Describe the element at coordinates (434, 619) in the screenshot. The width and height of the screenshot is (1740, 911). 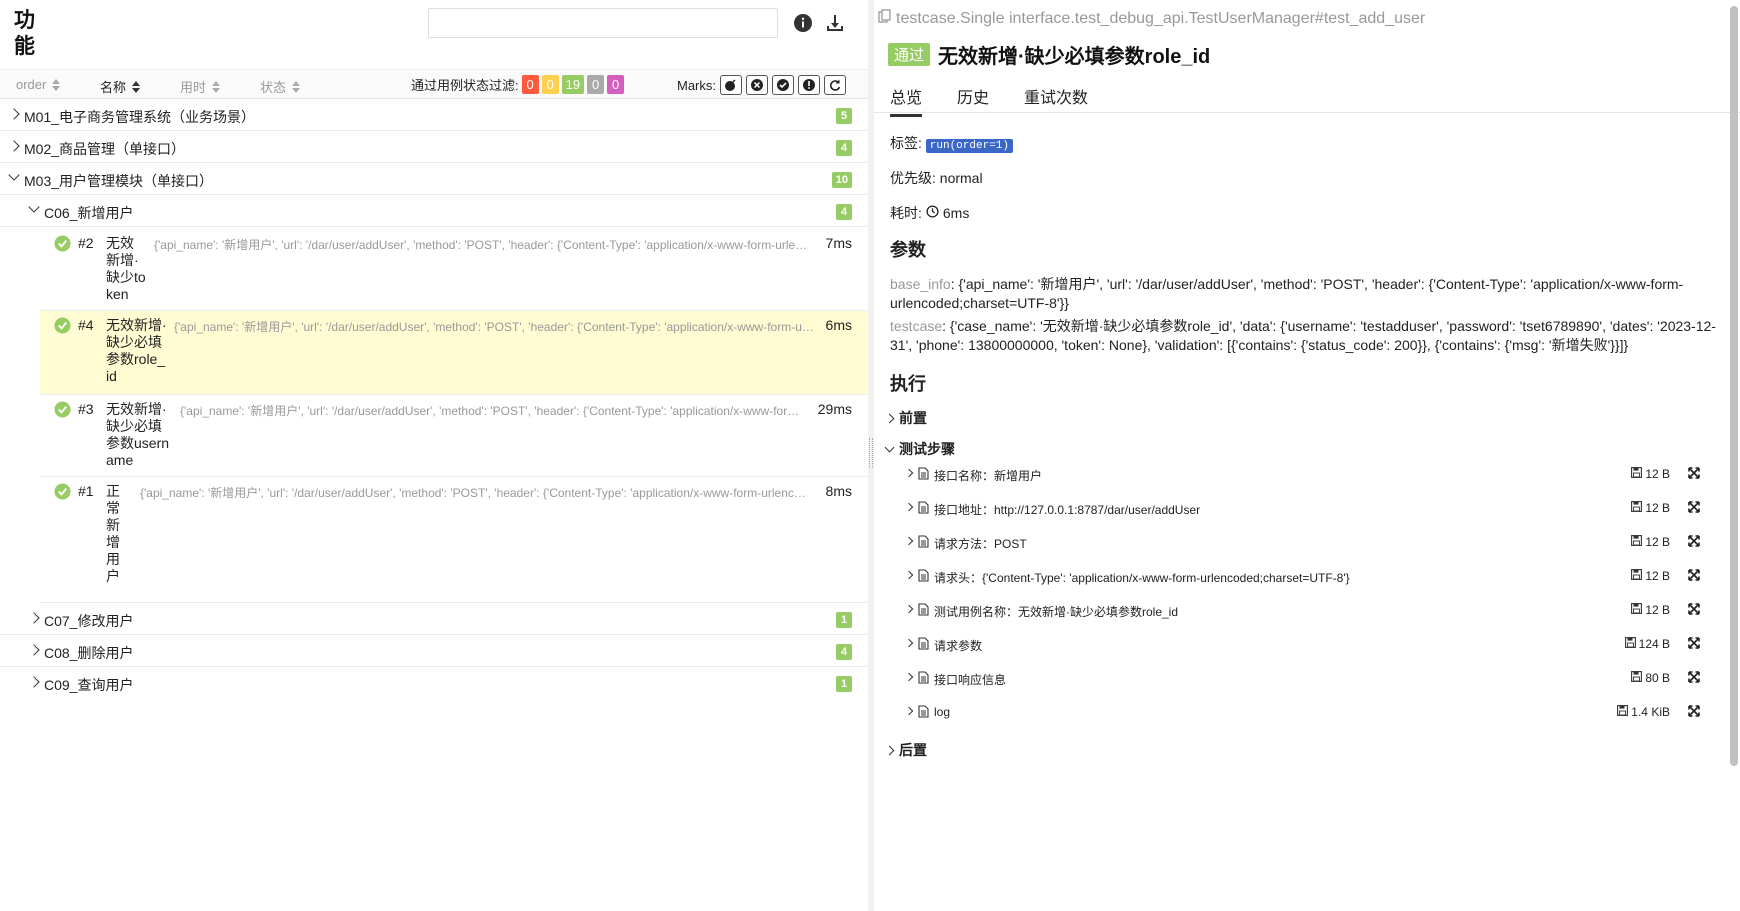
I see `tree-subgroup-c07: C07_修改用户 1` at that location.